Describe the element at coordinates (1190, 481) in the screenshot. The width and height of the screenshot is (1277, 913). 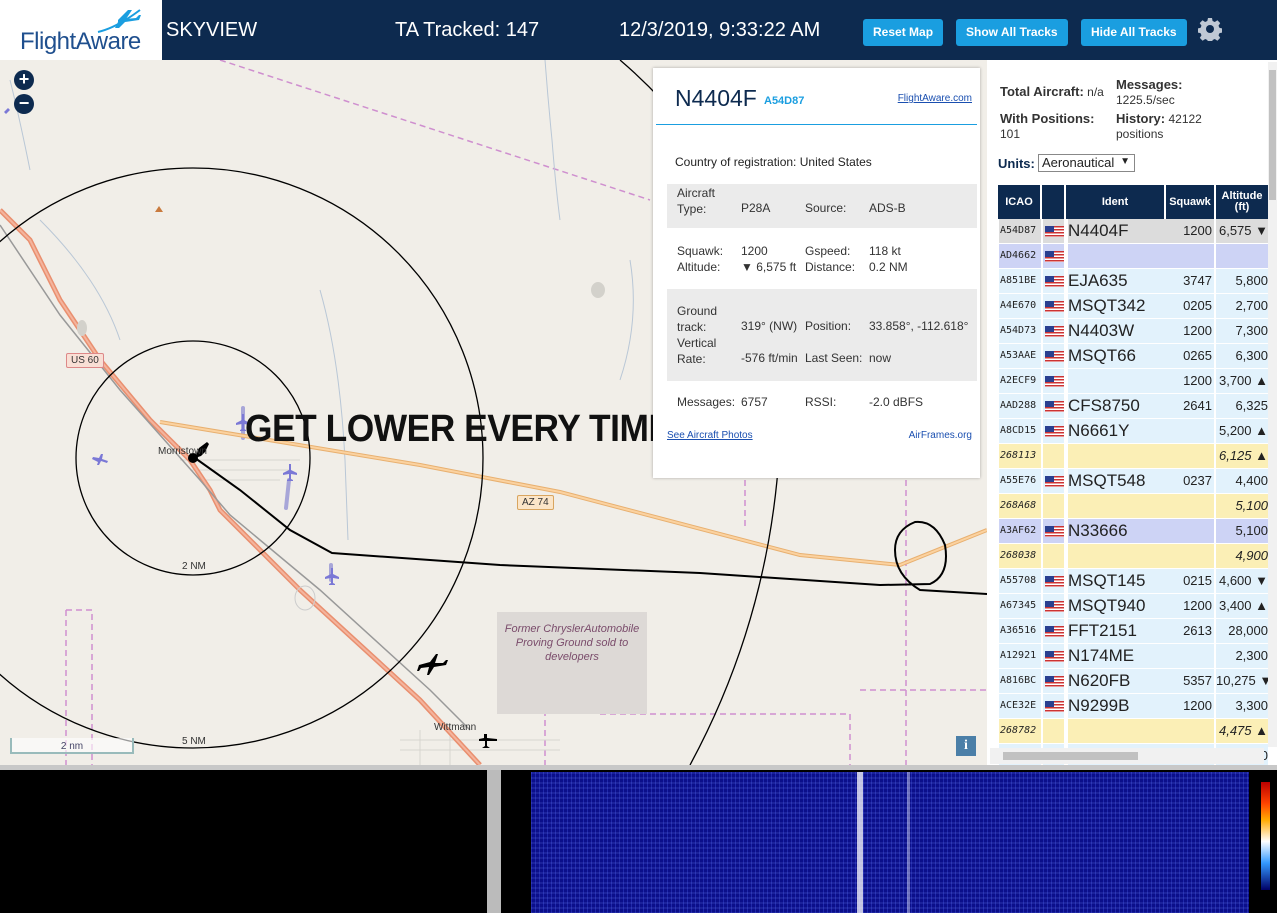
I see `cell-squawk: 0237` at that location.